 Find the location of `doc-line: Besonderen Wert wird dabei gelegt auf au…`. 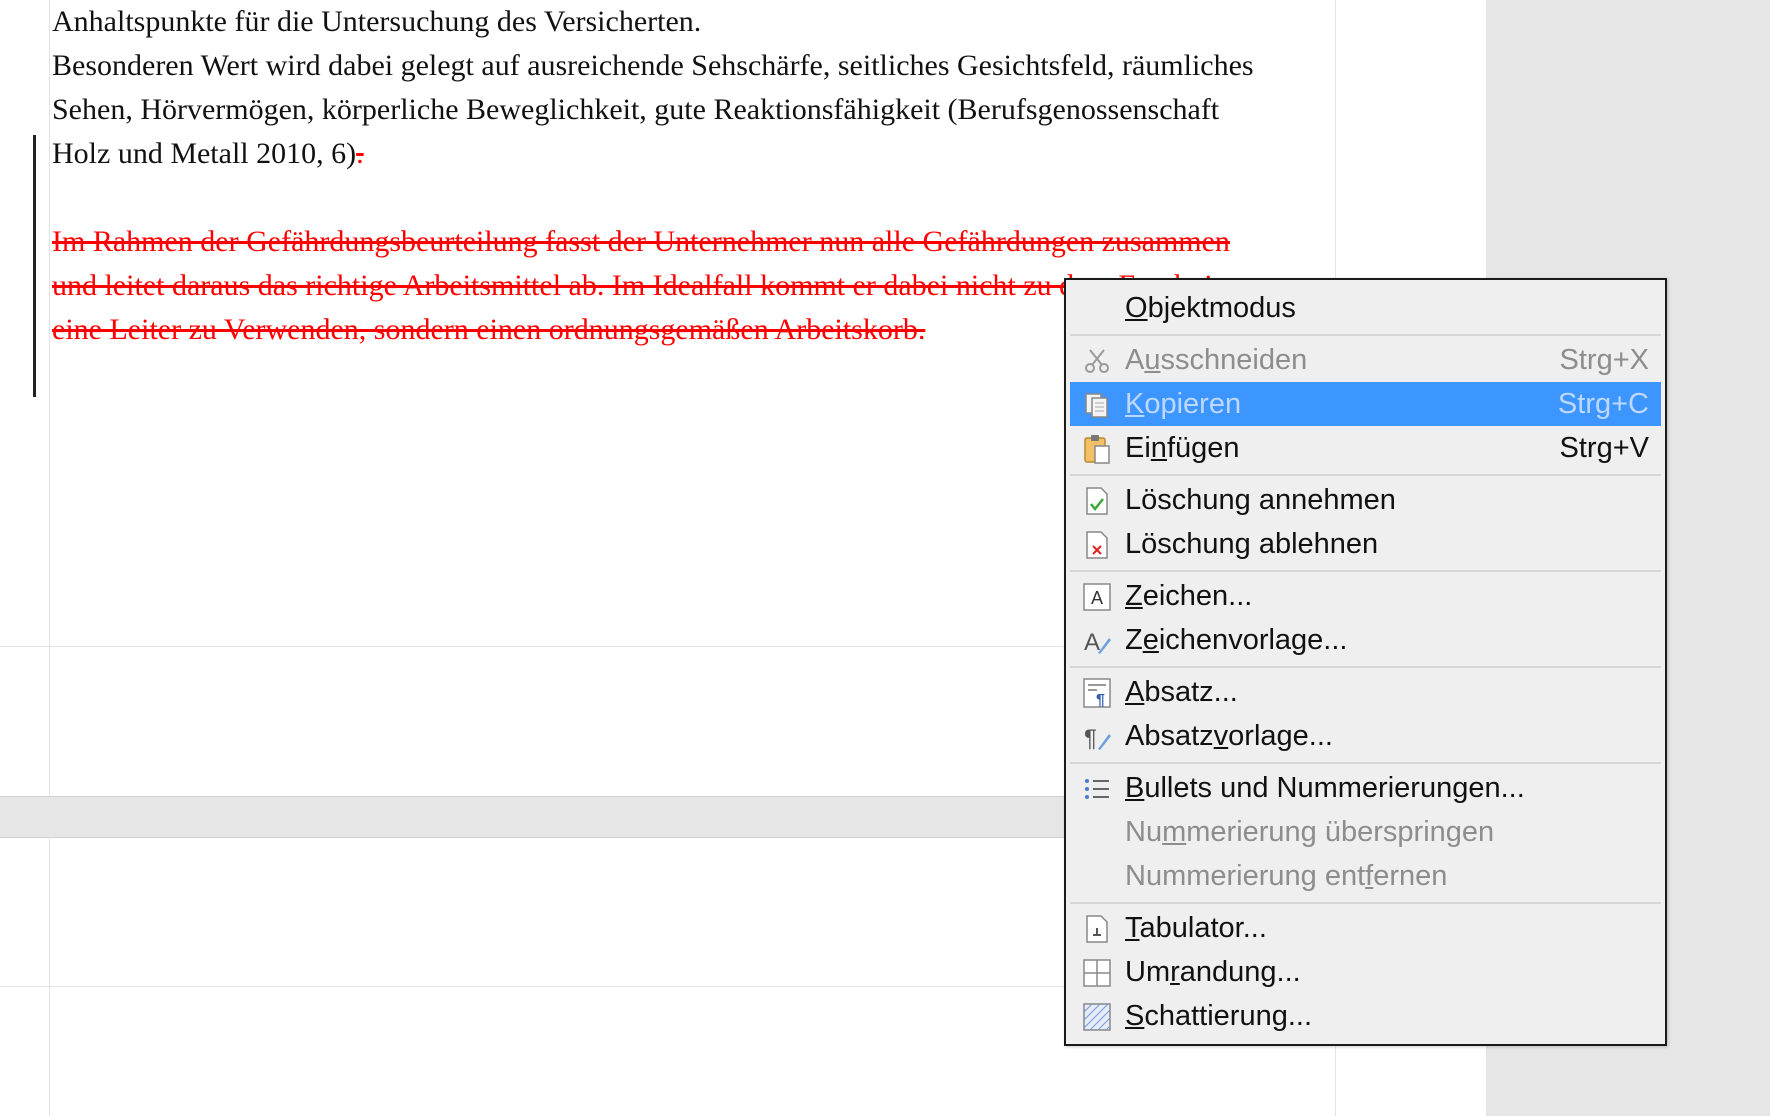

doc-line: Besonderen Wert wird dabei gelegt auf au… is located at coordinates (653, 65).